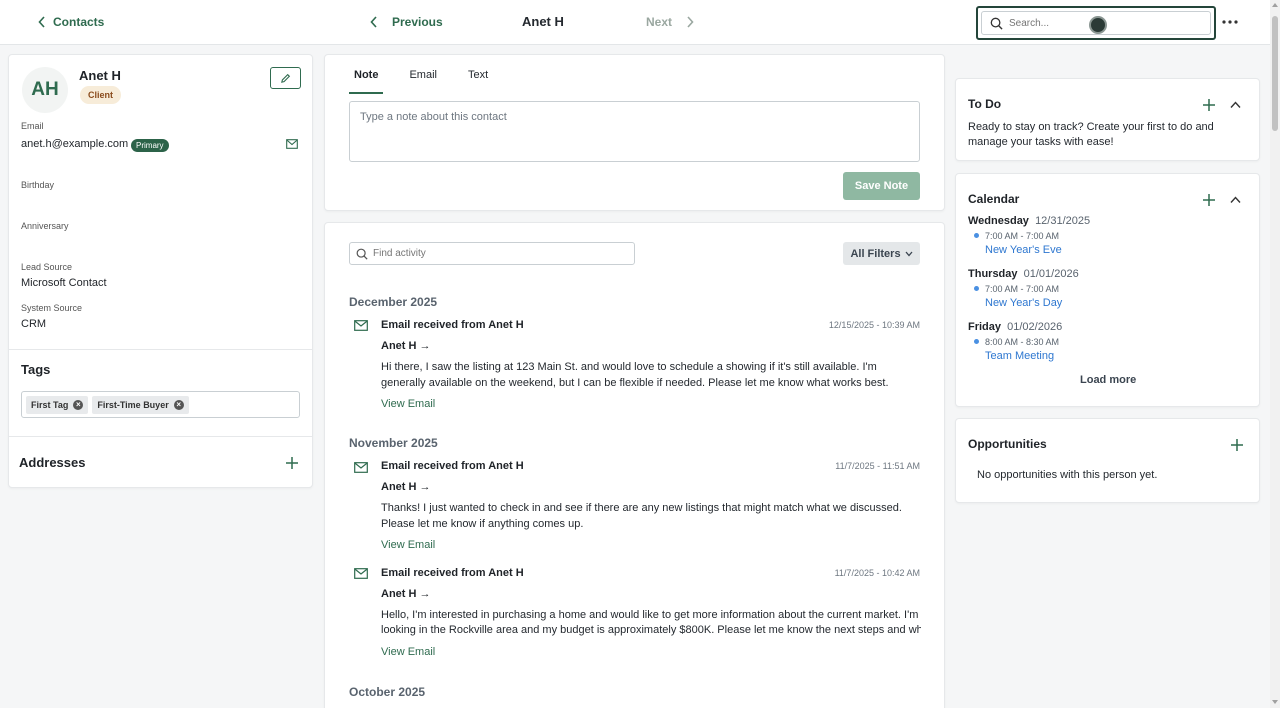 This screenshot has width=1280, height=708. I want to click on load-more-button: Load more, so click(1108, 380).